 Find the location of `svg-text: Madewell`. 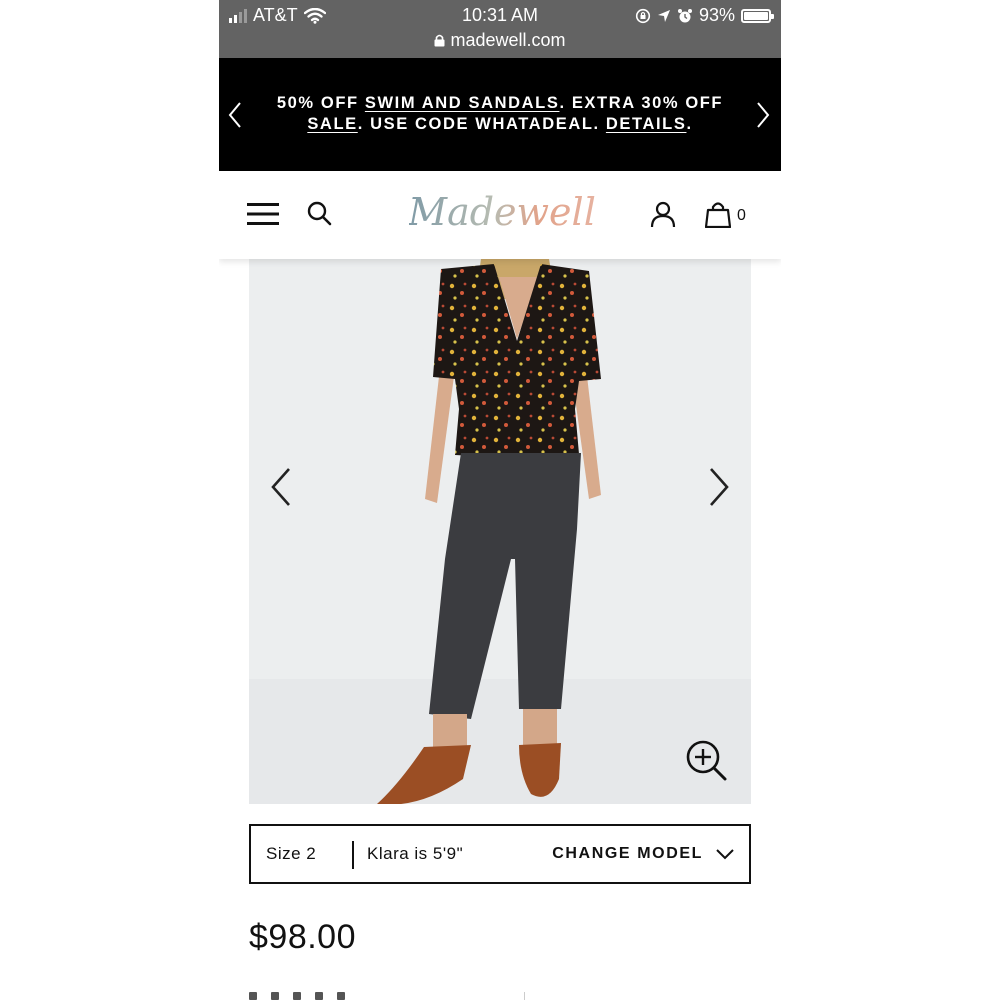

svg-text: Madewell is located at coordinates (502, 212).